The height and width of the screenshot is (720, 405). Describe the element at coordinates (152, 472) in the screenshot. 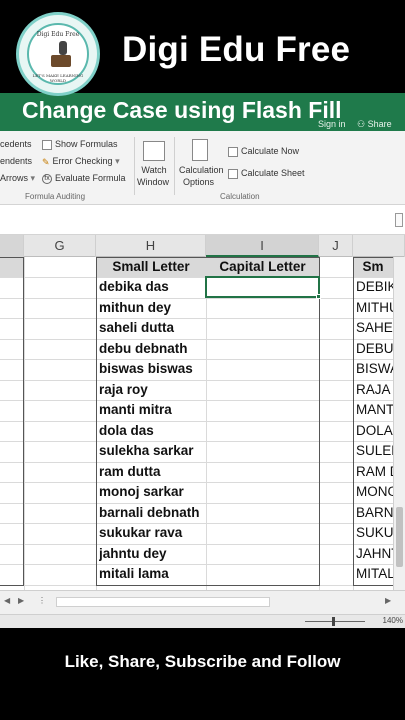

I see `cell-small-letter: ram dutta` at that location.